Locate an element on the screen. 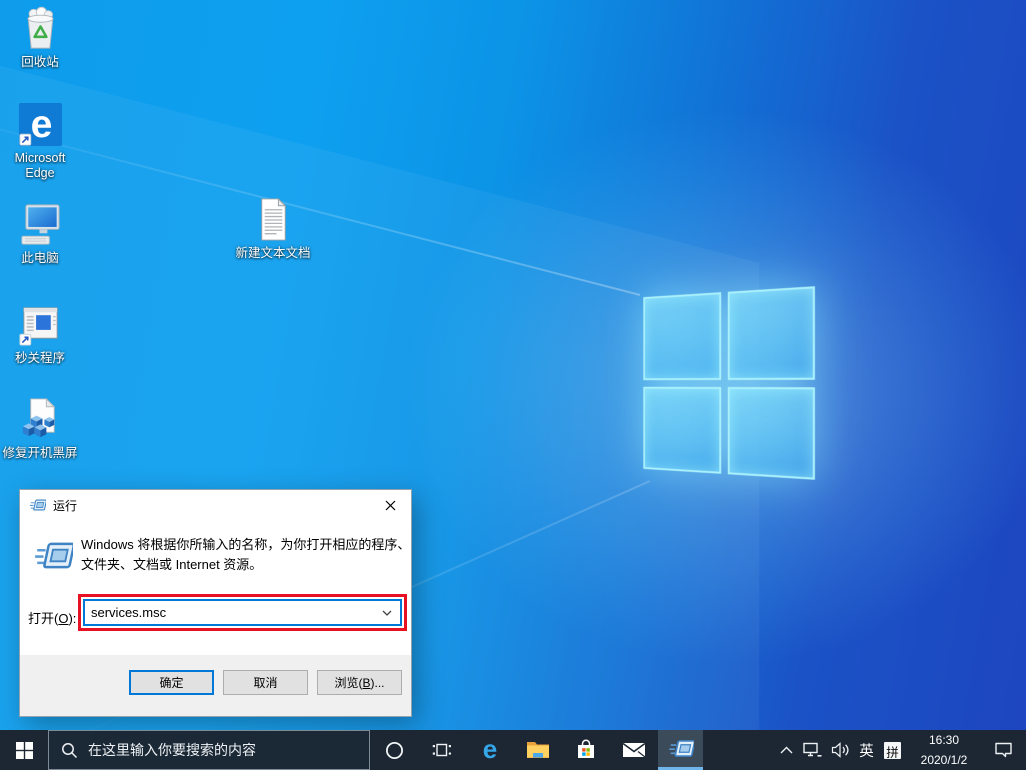 This screenshot has width=1026, height=770. taskbar: 在这里输入你要搜索的内容 e 英 拼 16:30 2020/1/2 is located at coordinates (513, 750).